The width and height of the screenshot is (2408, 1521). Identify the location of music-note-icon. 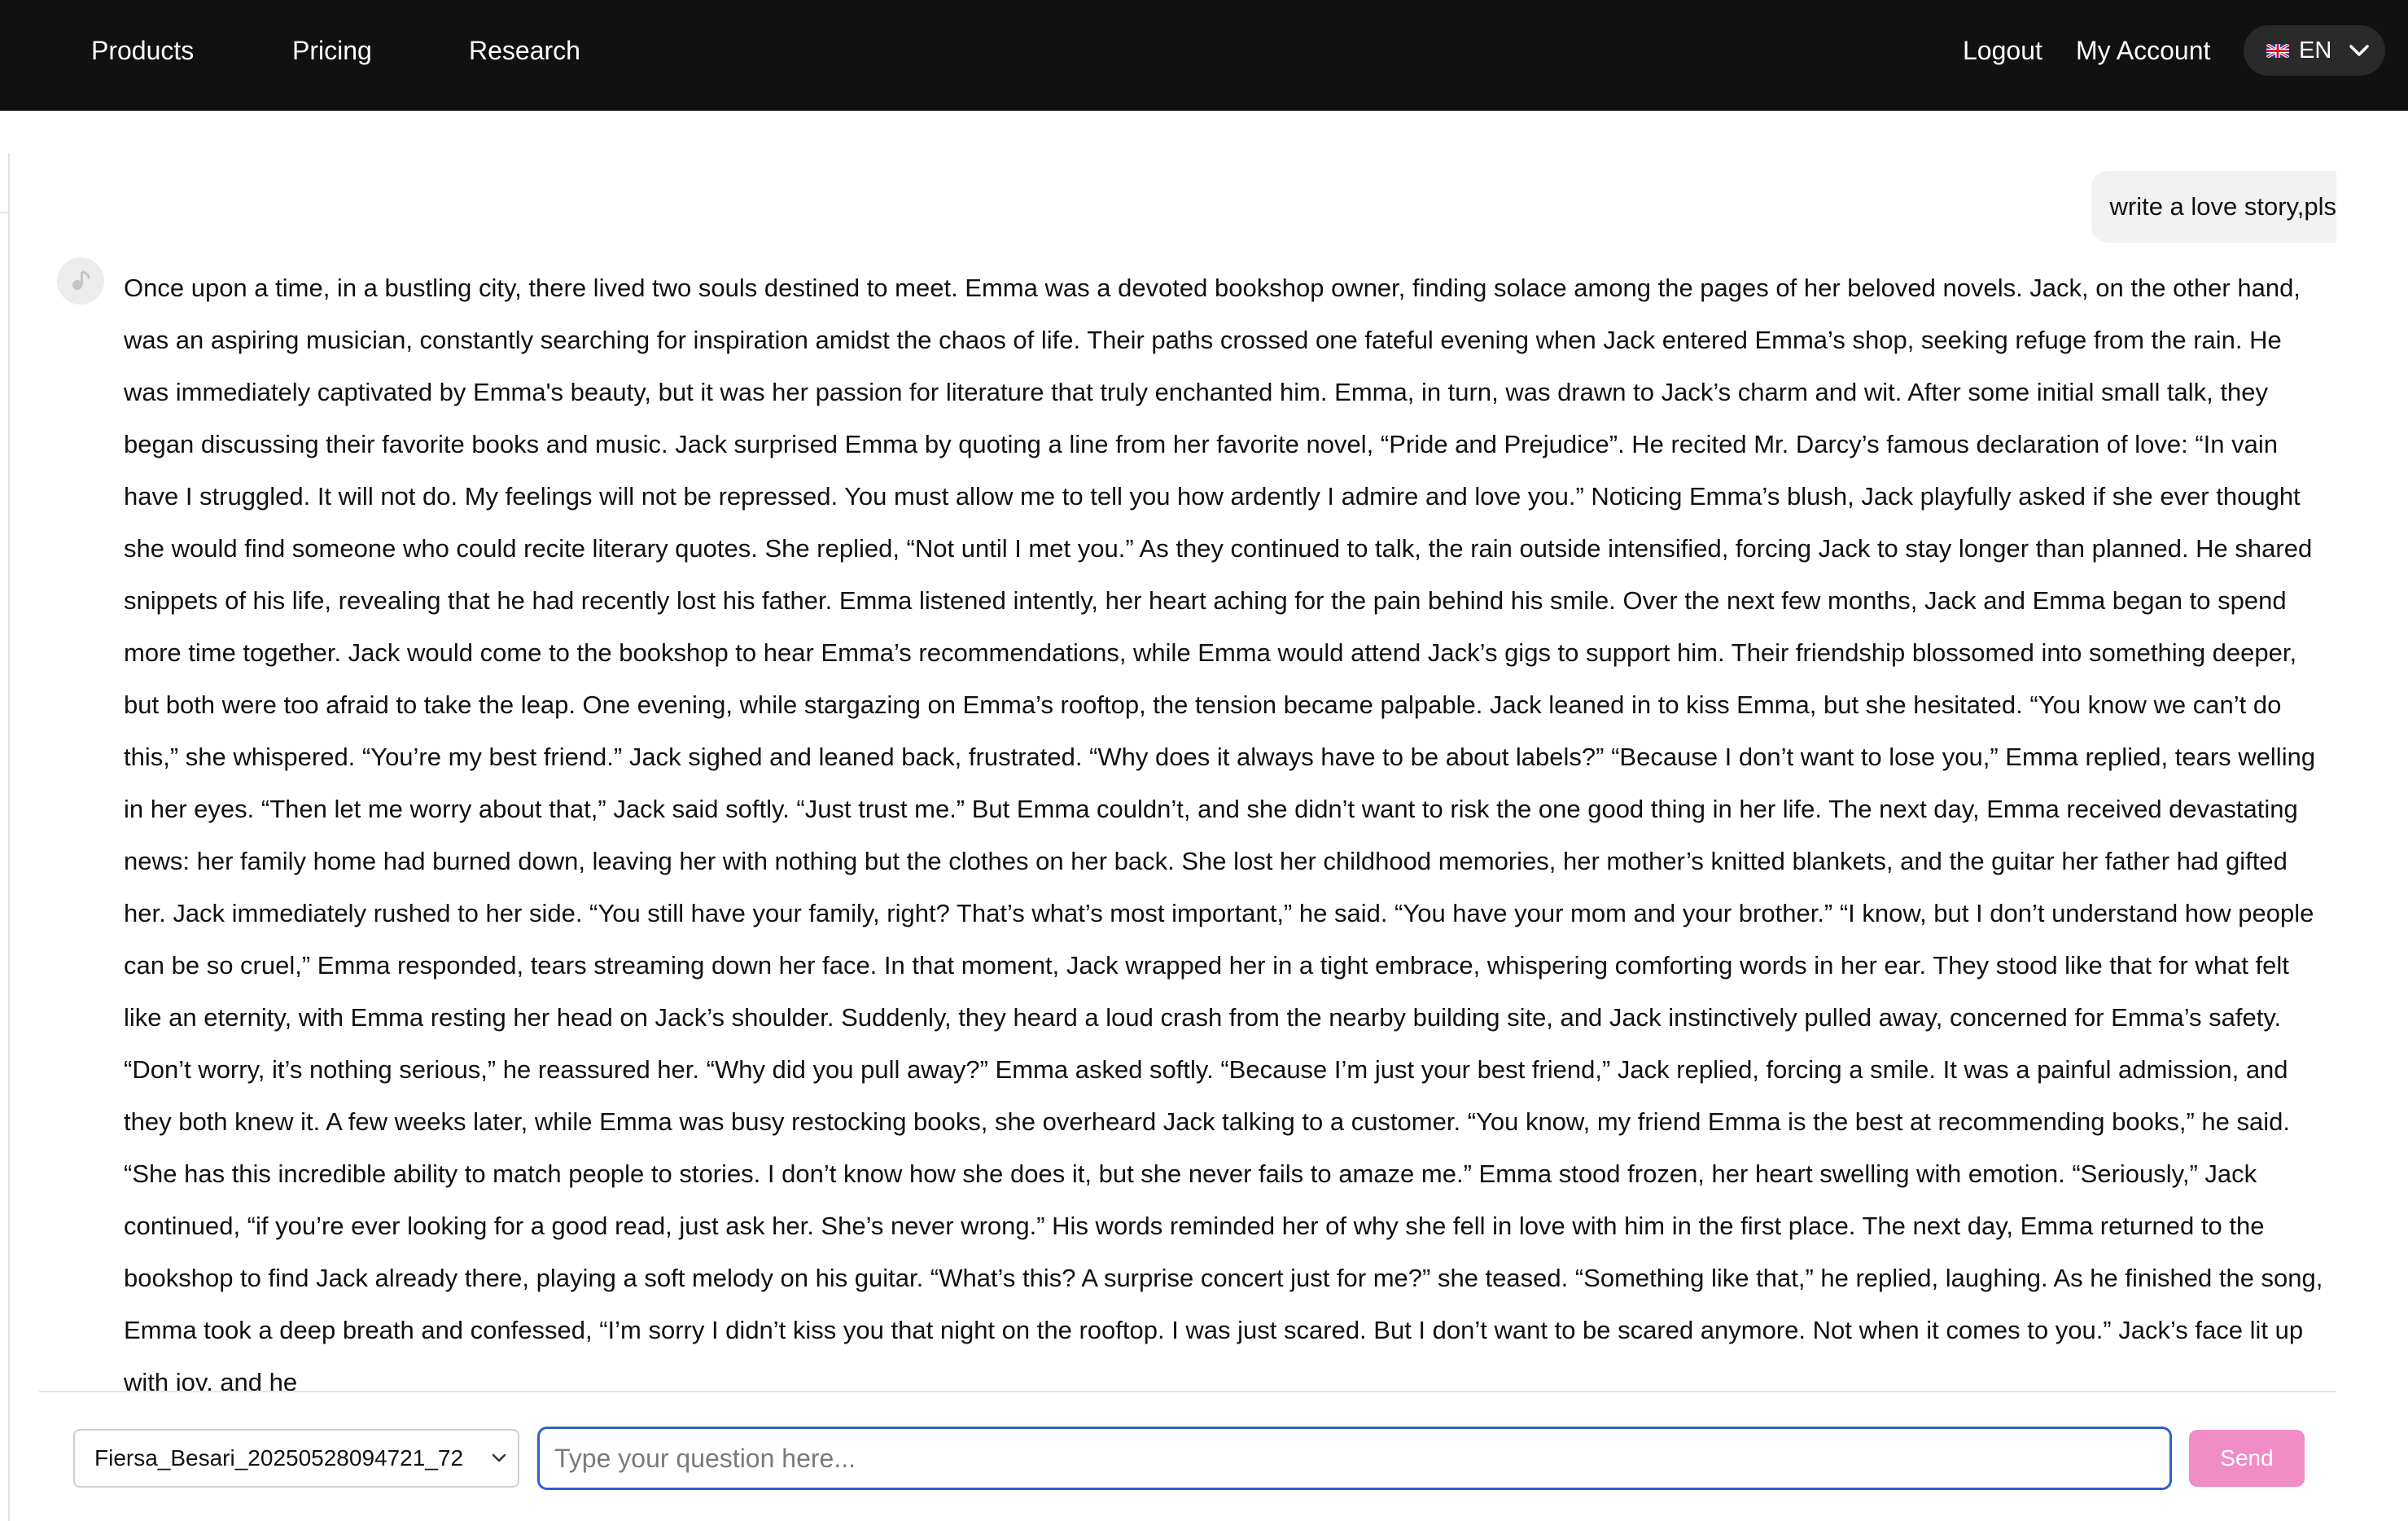
(81, 280).